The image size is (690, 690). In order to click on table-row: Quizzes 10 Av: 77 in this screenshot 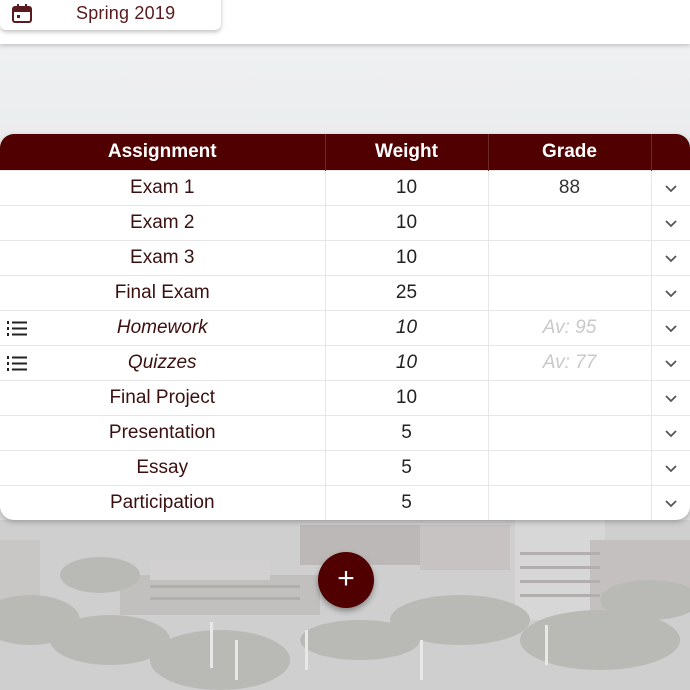, I will do `click(345, 363)`.